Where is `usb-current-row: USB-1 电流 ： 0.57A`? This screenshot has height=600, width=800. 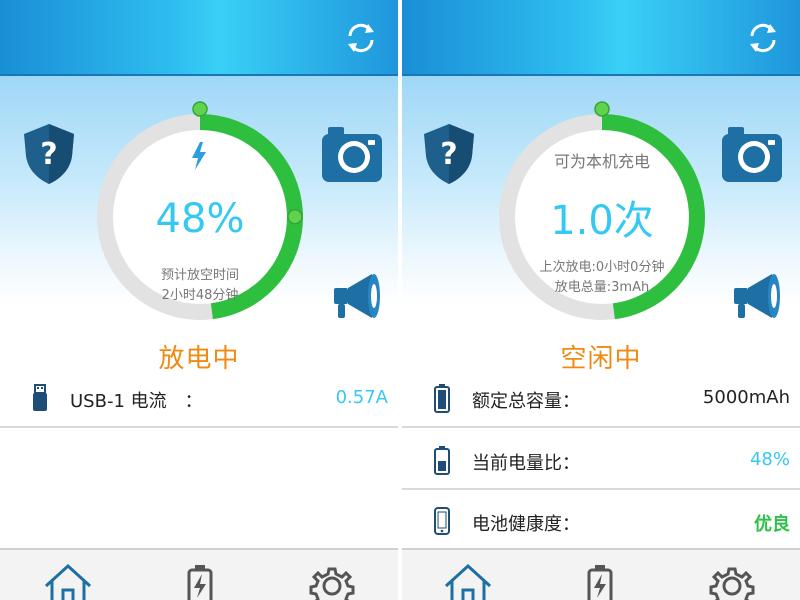 usb-current-row: USB-1 电流 ： 0.57A is located at coordinates (199, 400).